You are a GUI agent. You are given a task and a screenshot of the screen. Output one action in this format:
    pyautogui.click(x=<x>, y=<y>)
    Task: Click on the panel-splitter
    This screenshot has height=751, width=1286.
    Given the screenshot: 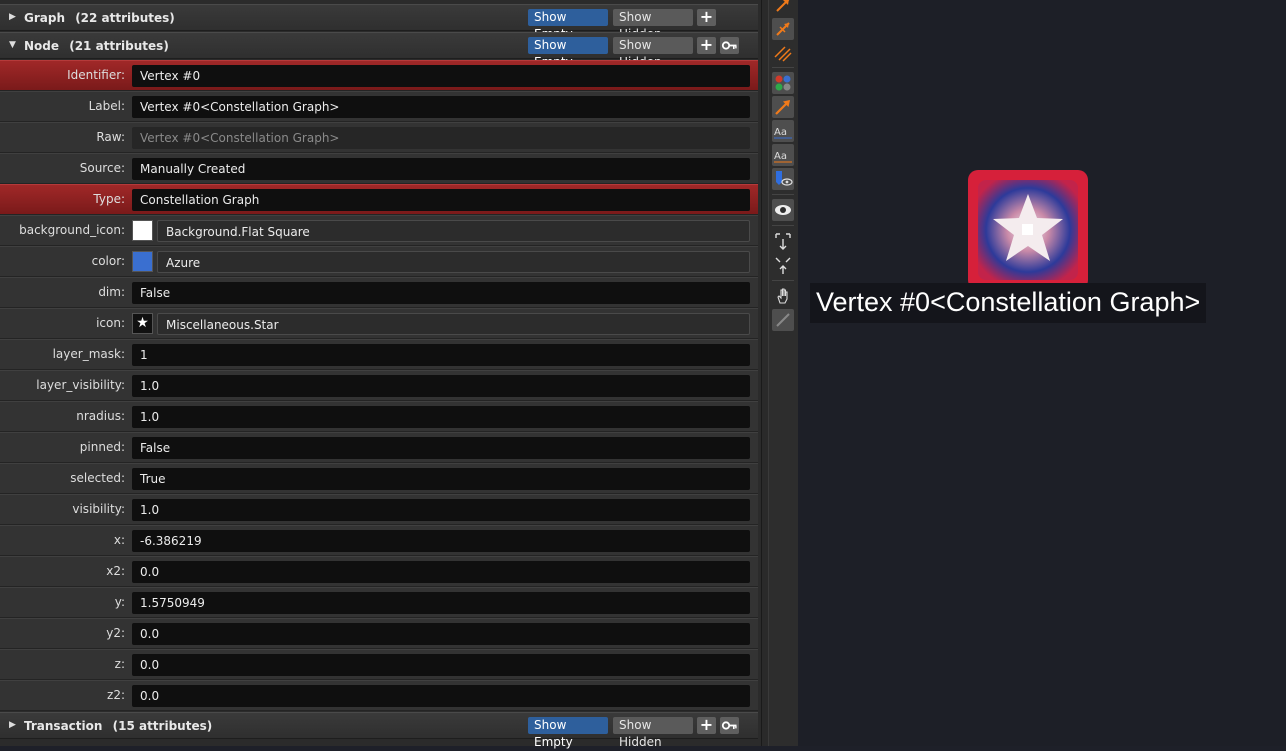 What is the action you would take?
    pyautogui.click(x=765, y=373)
    